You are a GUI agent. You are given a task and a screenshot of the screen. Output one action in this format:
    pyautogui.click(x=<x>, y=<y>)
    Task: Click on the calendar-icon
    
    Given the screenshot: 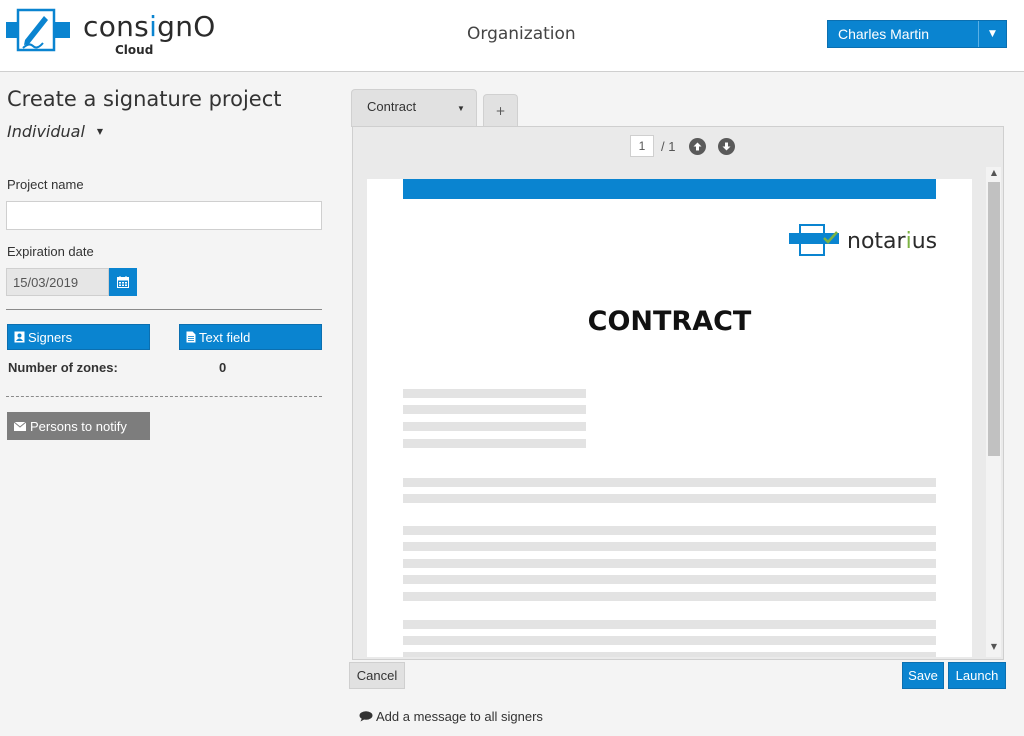 What is the action you would take?
    pyautogui.click(x=123, y=282)
    